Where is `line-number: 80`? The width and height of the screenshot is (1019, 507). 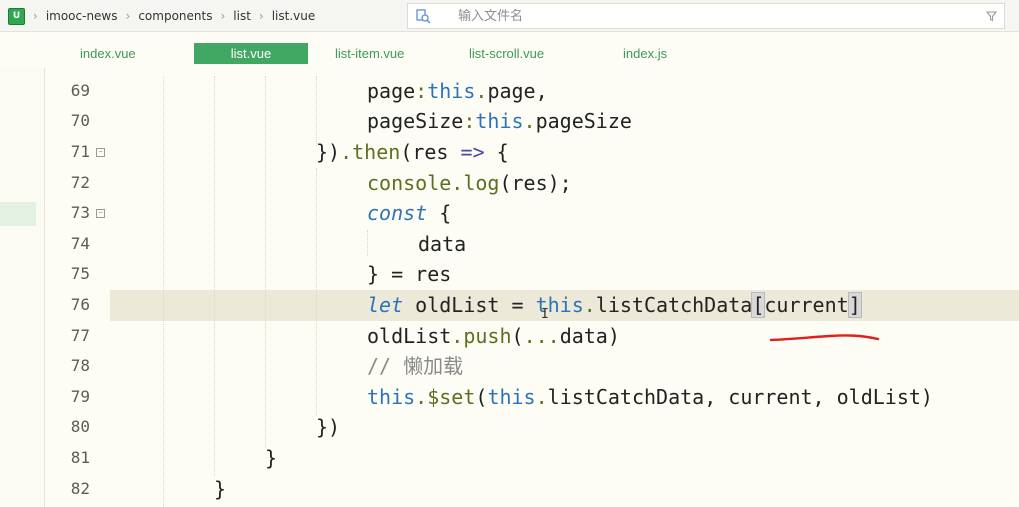
line-number: 80 is located at coordinates (80, 426).